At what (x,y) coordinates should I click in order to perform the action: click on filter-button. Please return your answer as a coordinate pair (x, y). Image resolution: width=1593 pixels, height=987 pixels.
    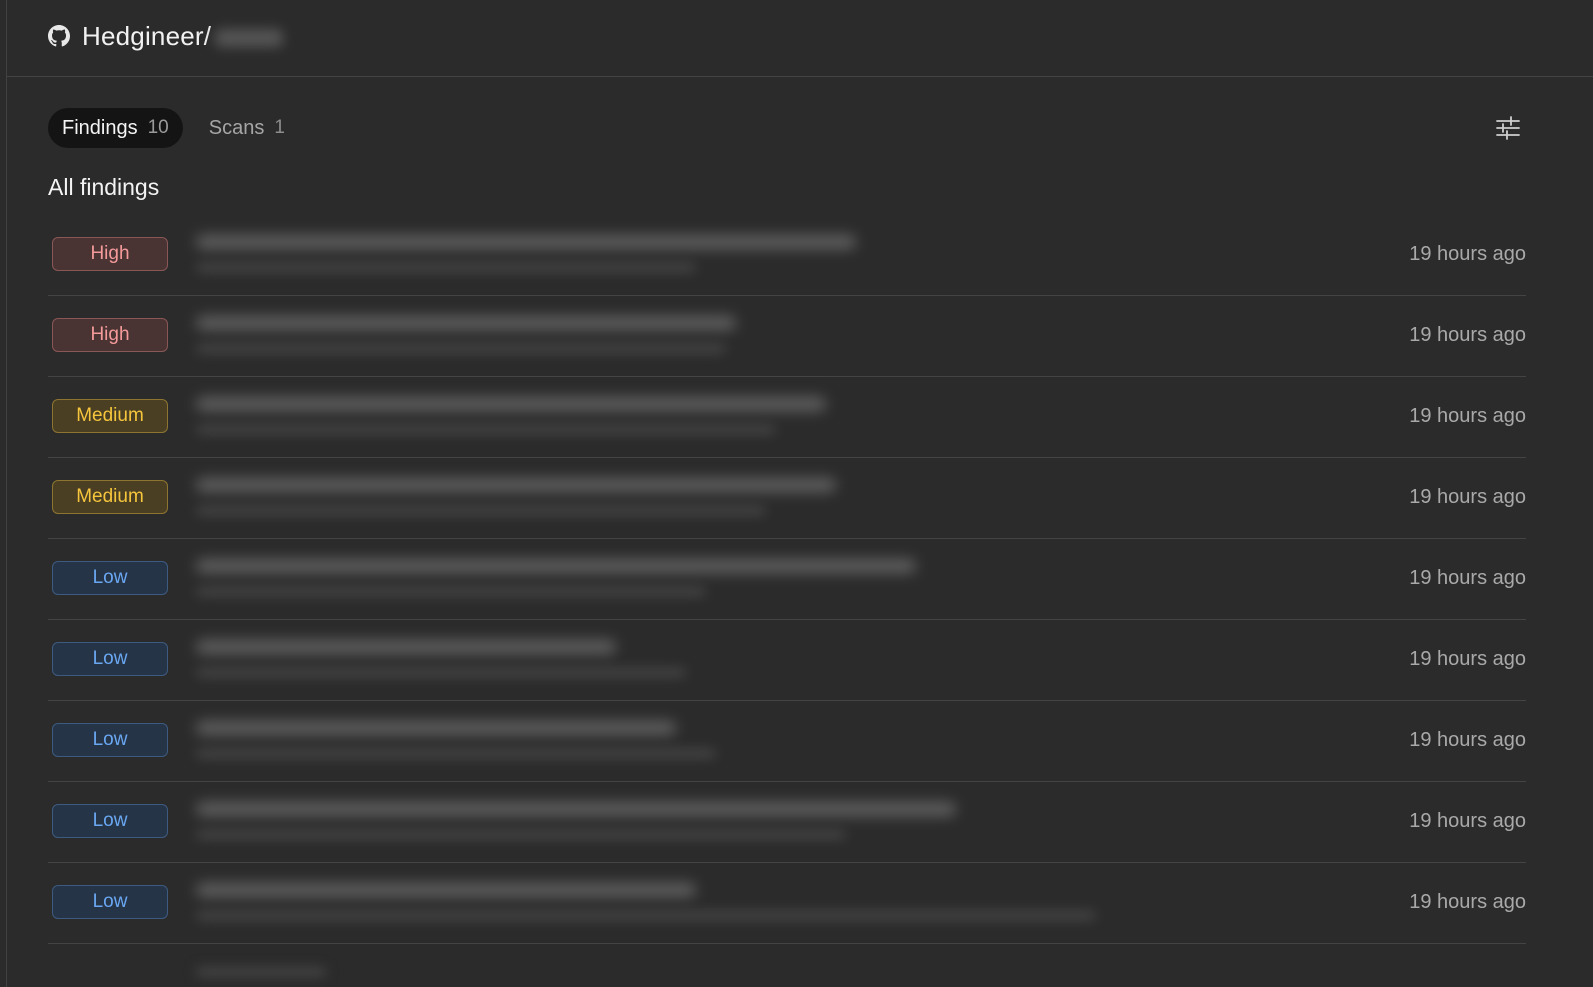
    Looking at the image, I should click on (1508, 128).